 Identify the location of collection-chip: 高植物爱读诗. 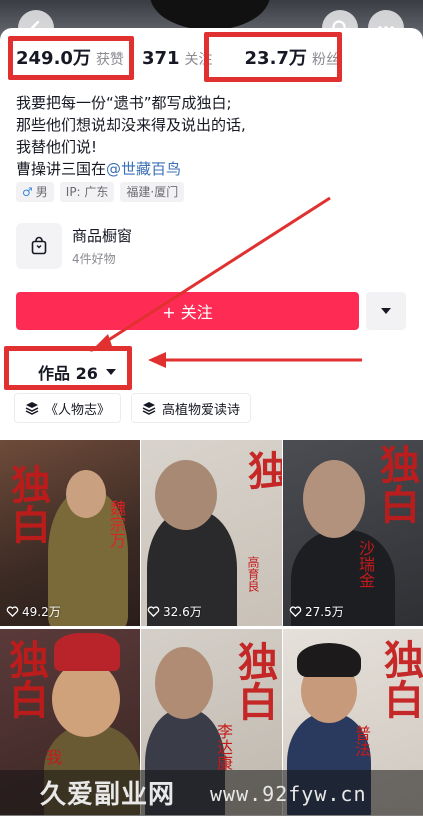
(191, 408).